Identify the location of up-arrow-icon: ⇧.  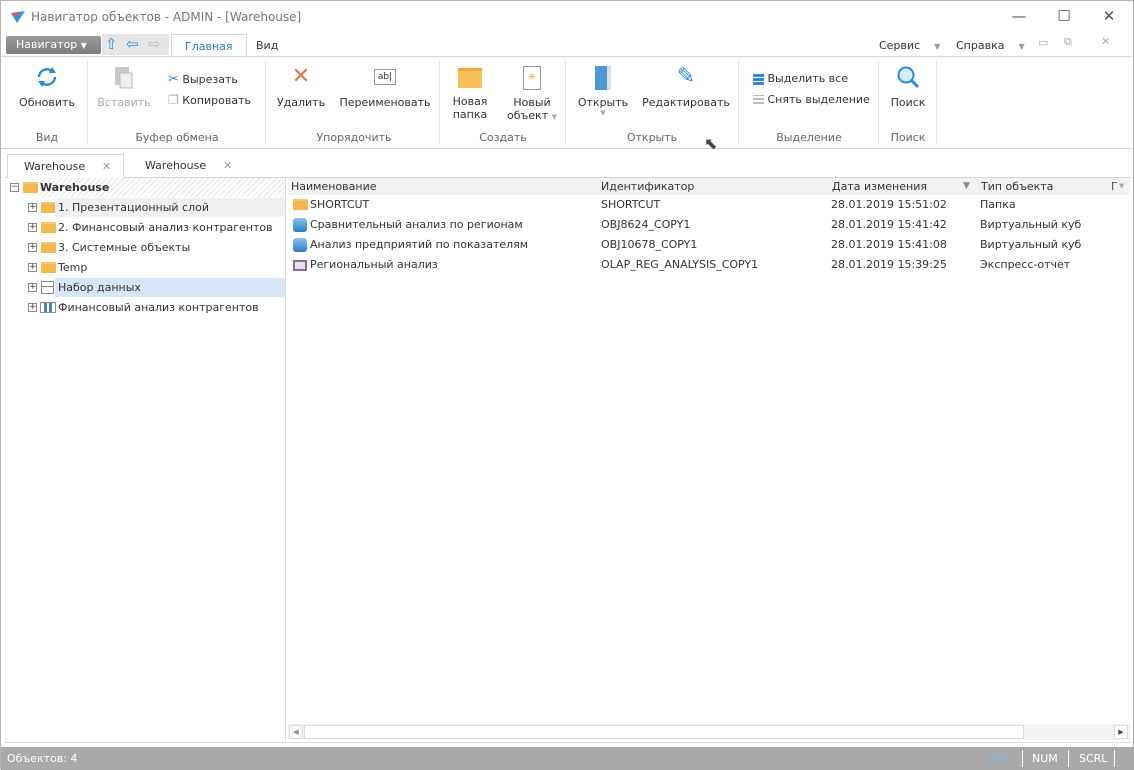
(111, 44).